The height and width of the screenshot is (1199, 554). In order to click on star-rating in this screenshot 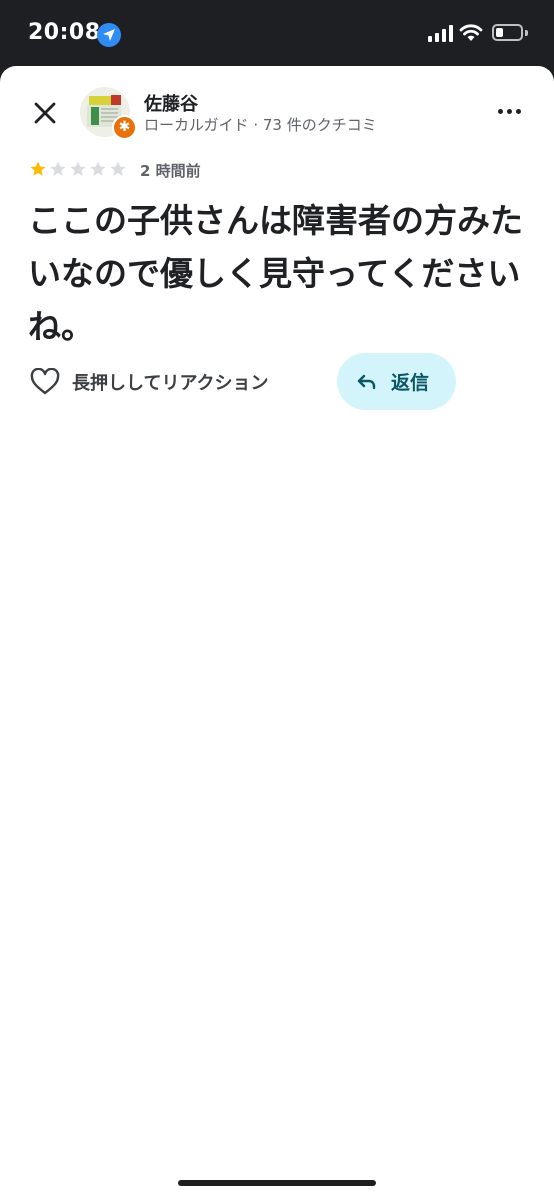, I will do `click(78, 169)`.